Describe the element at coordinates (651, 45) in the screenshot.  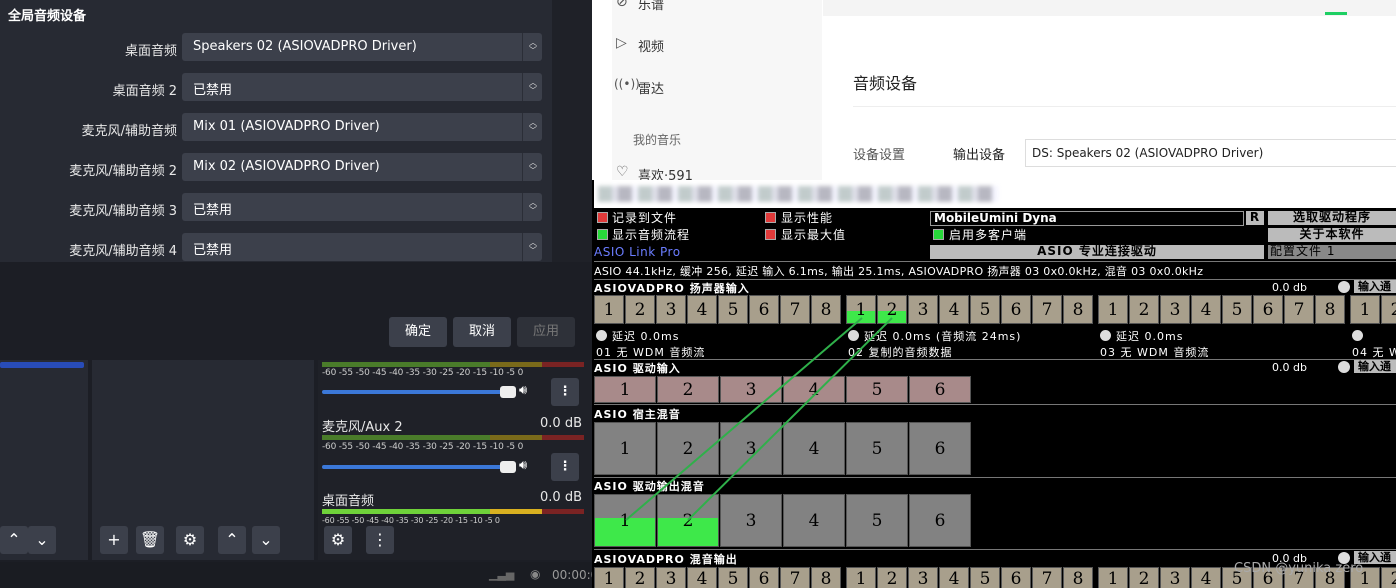
I see `nav-item-video: 视频` at that location.